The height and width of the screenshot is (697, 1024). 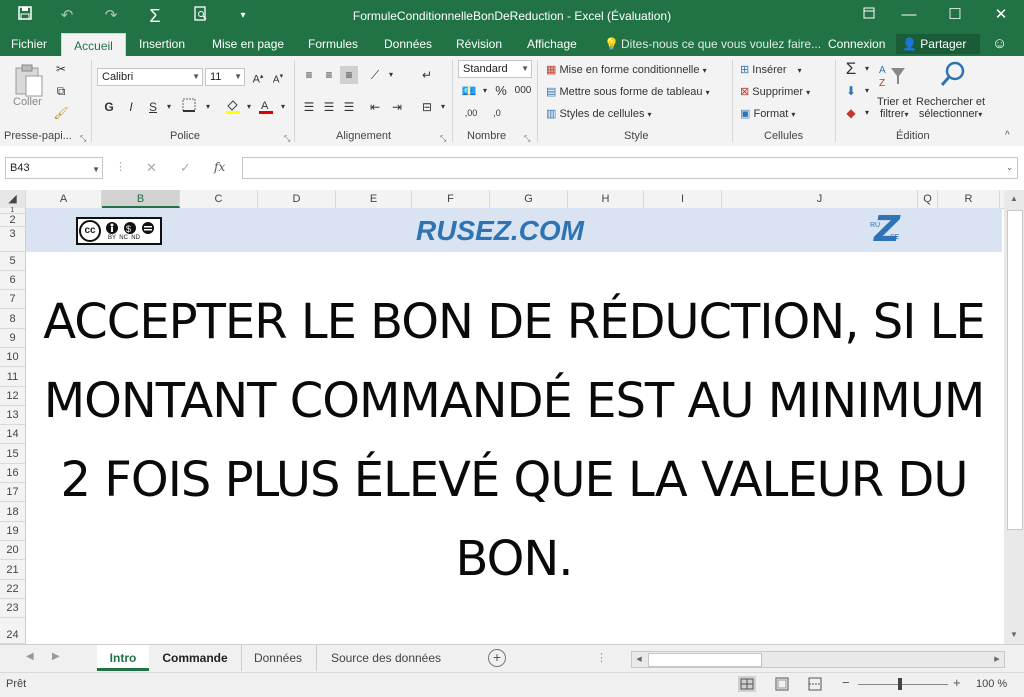 I want to click on decrease-indent-icon: ⇤, so click(x=375, y=107).